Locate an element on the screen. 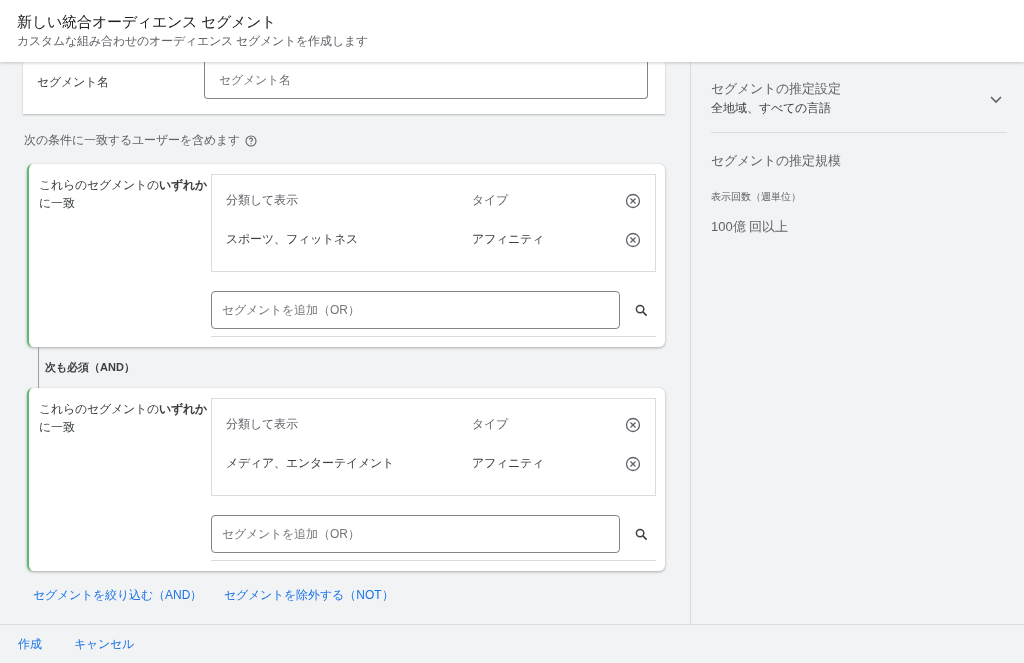 The width and height of the screenshot is (1024, 663). metric-label: 表示回数（週単位） is located at coordinates (756, 197).